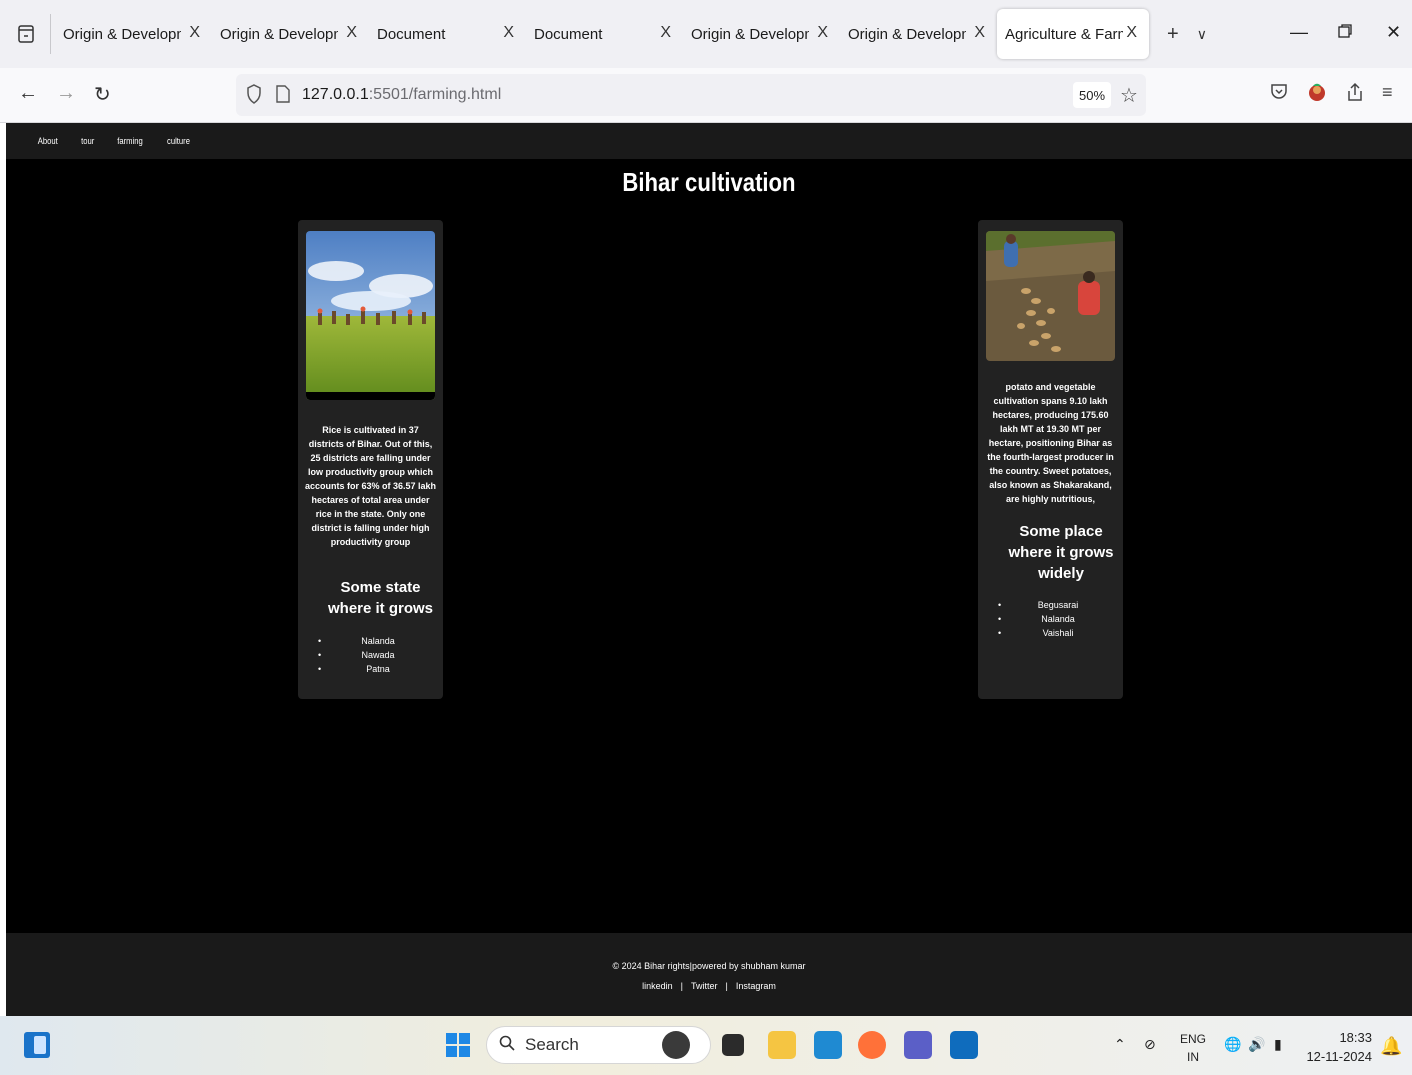 This screenshot has width=1412, height=1075. I want to click on start-icon, so click(458, 1045).